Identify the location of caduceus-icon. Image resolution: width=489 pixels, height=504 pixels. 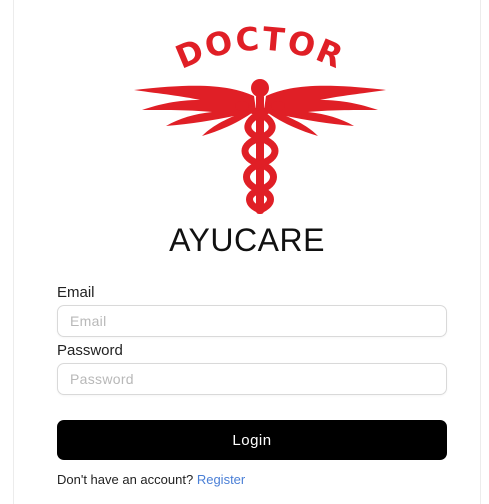
(260, 146).